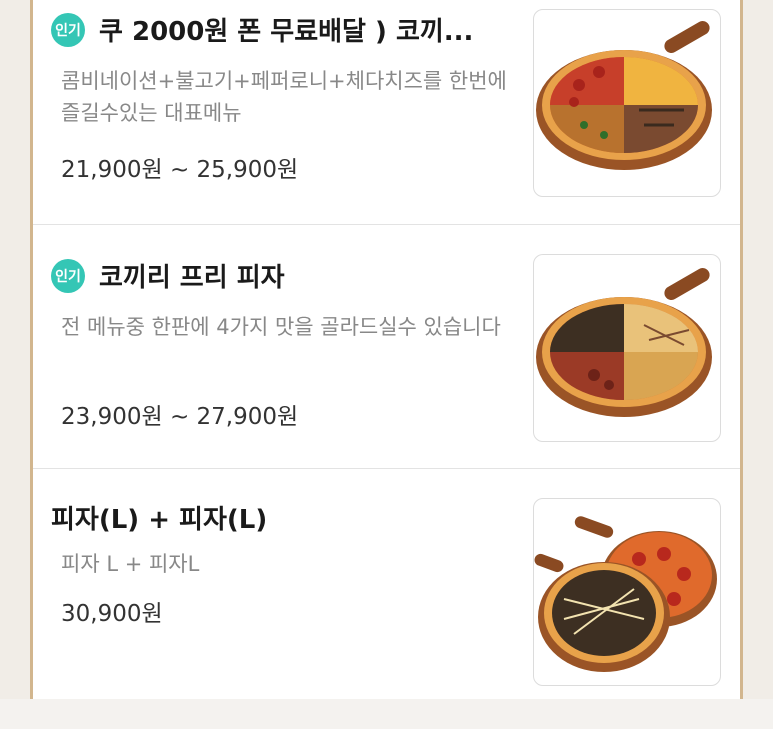 The width and height of the screenshot is (773, 729). I want to click on menu-item-title: 코끼리 프리 피자, so click(192, 278).